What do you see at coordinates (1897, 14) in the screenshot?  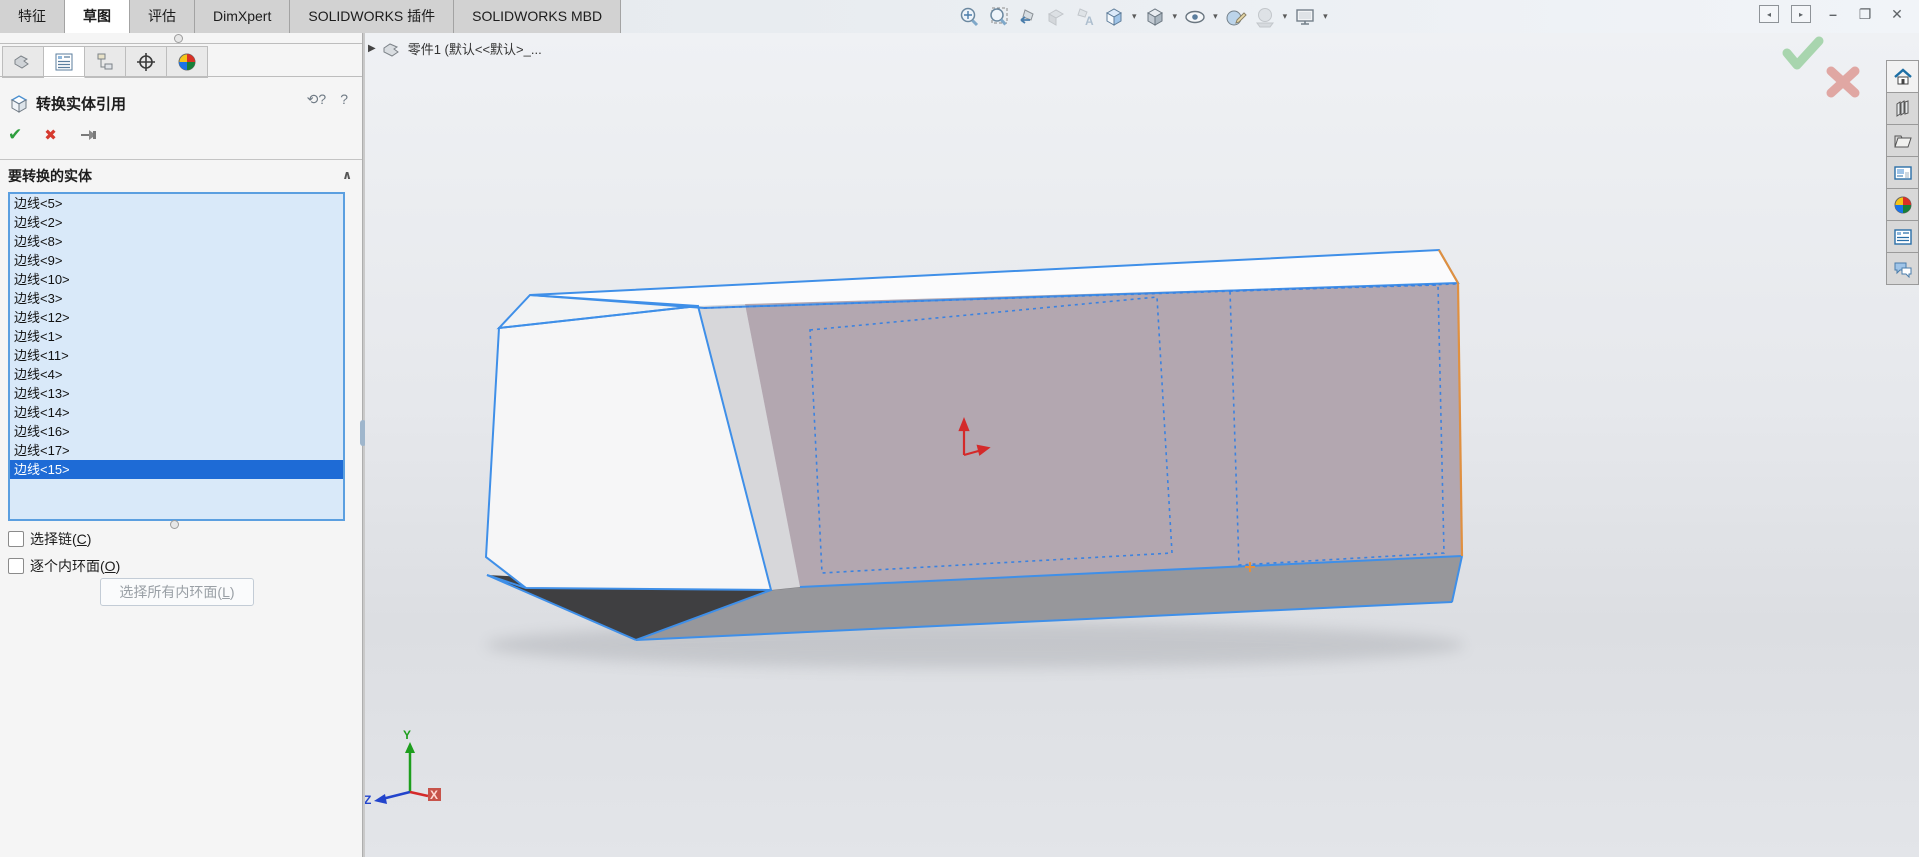 I see `close-button: ✕` at bounding box center [1897, 14].